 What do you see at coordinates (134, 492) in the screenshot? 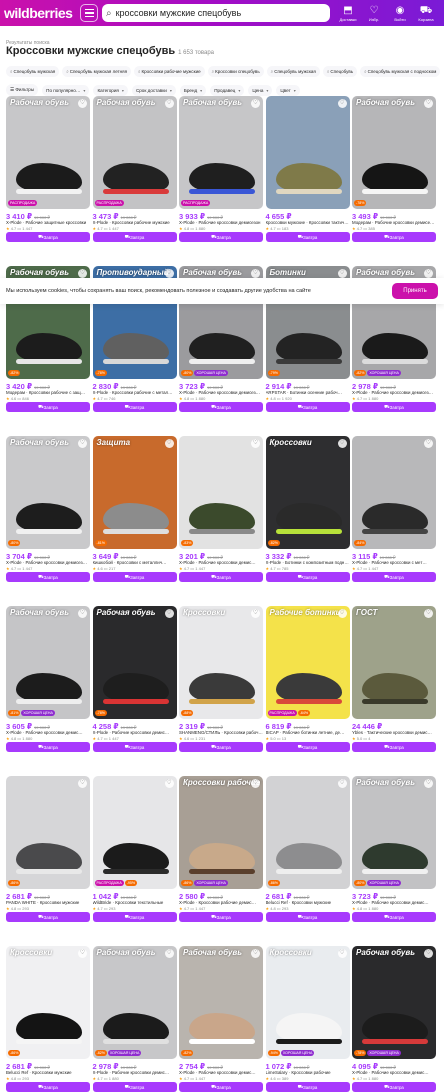
I see `product-image: Защита ♡ -81%` at bounding box center [134, 492].